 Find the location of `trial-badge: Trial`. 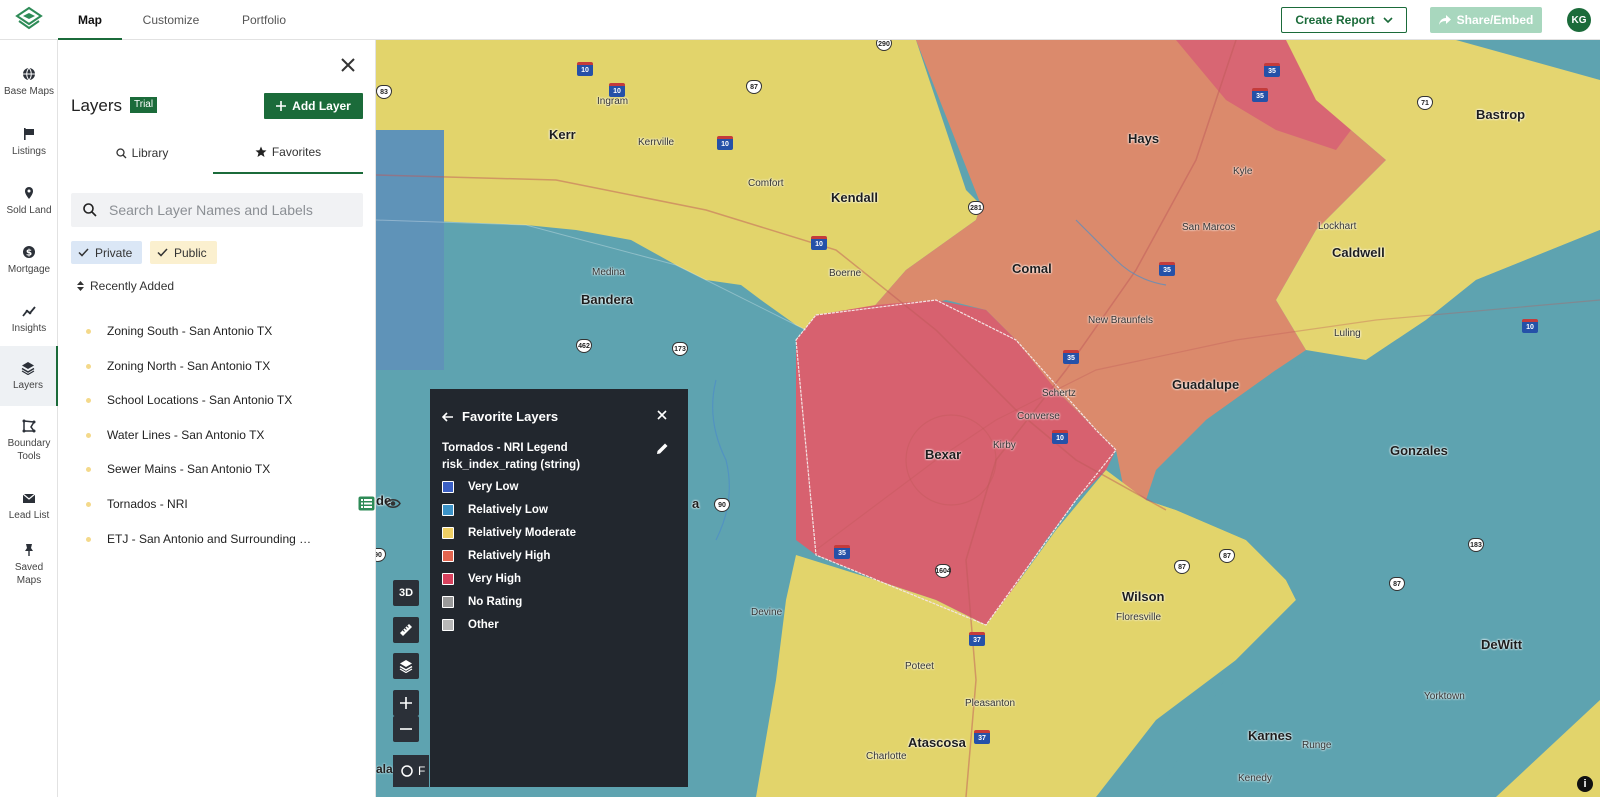

trial-badge: Trial is located at coordinates (144, 105).